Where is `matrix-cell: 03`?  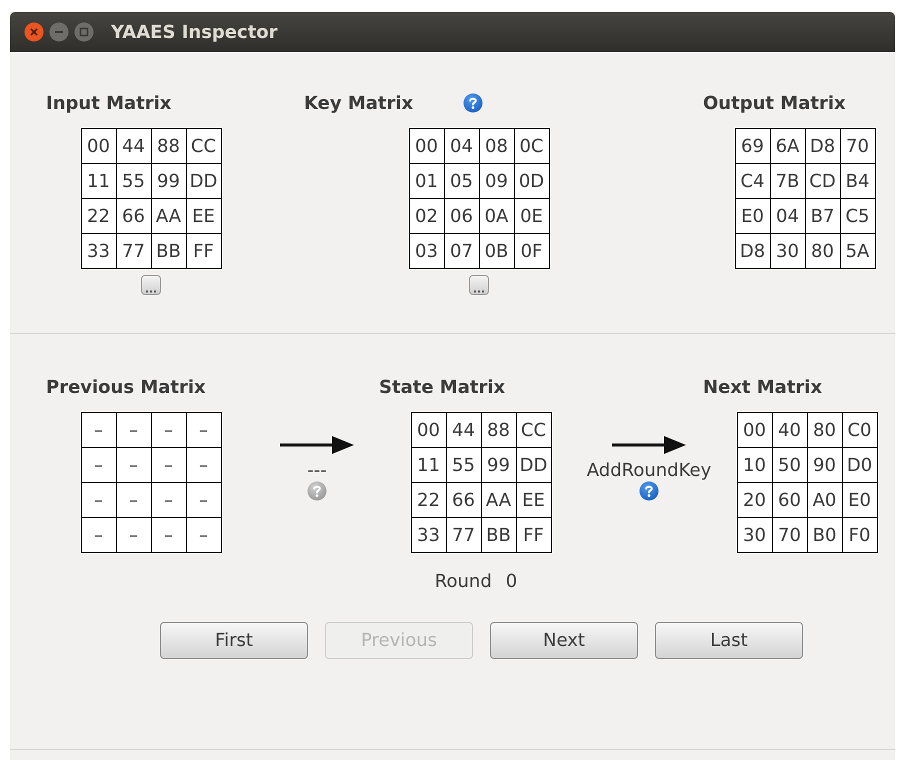 matrix-cell: 03 is located at coordinates (426, 251).